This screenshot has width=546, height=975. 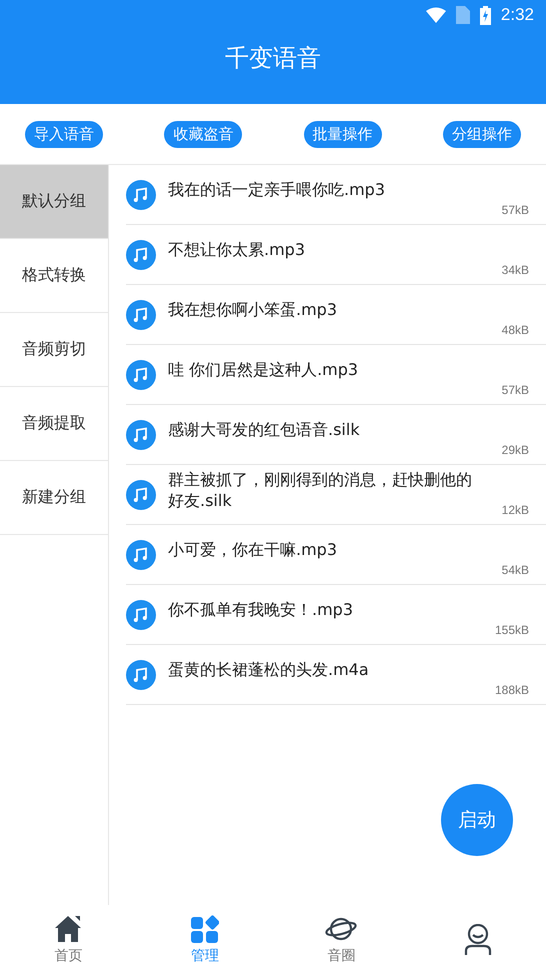 I want to click on nav-tab: 首页, so click(x=68, y=940).